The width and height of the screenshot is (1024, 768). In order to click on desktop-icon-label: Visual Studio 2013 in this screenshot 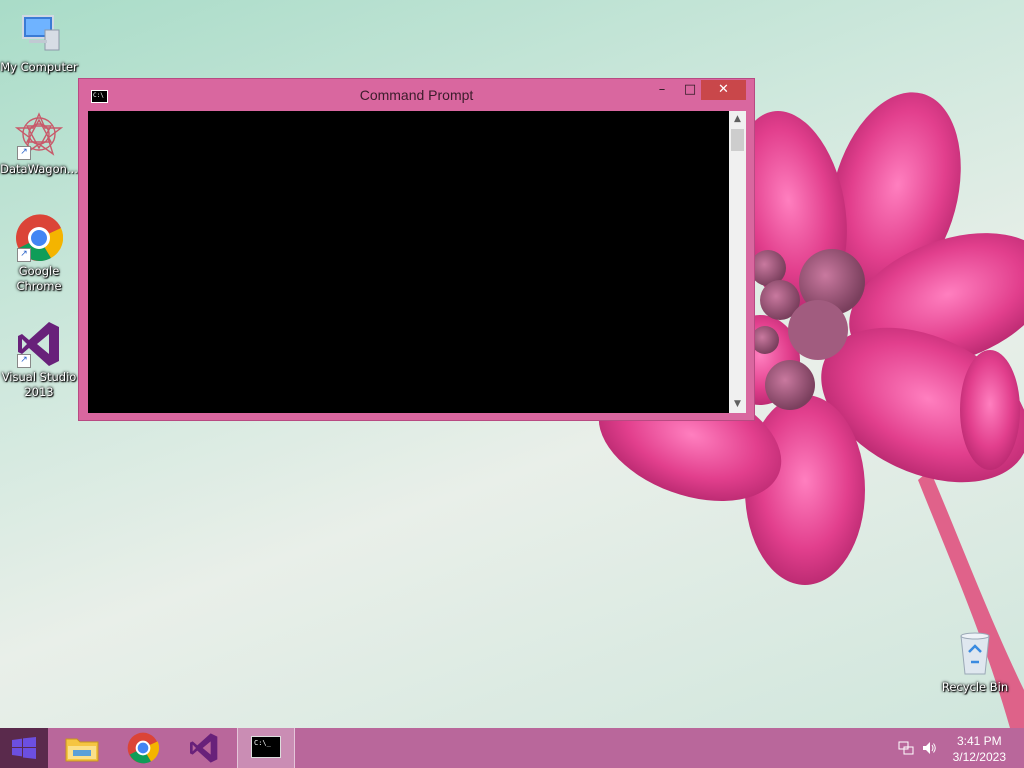, I will do `click(39, 384)`.